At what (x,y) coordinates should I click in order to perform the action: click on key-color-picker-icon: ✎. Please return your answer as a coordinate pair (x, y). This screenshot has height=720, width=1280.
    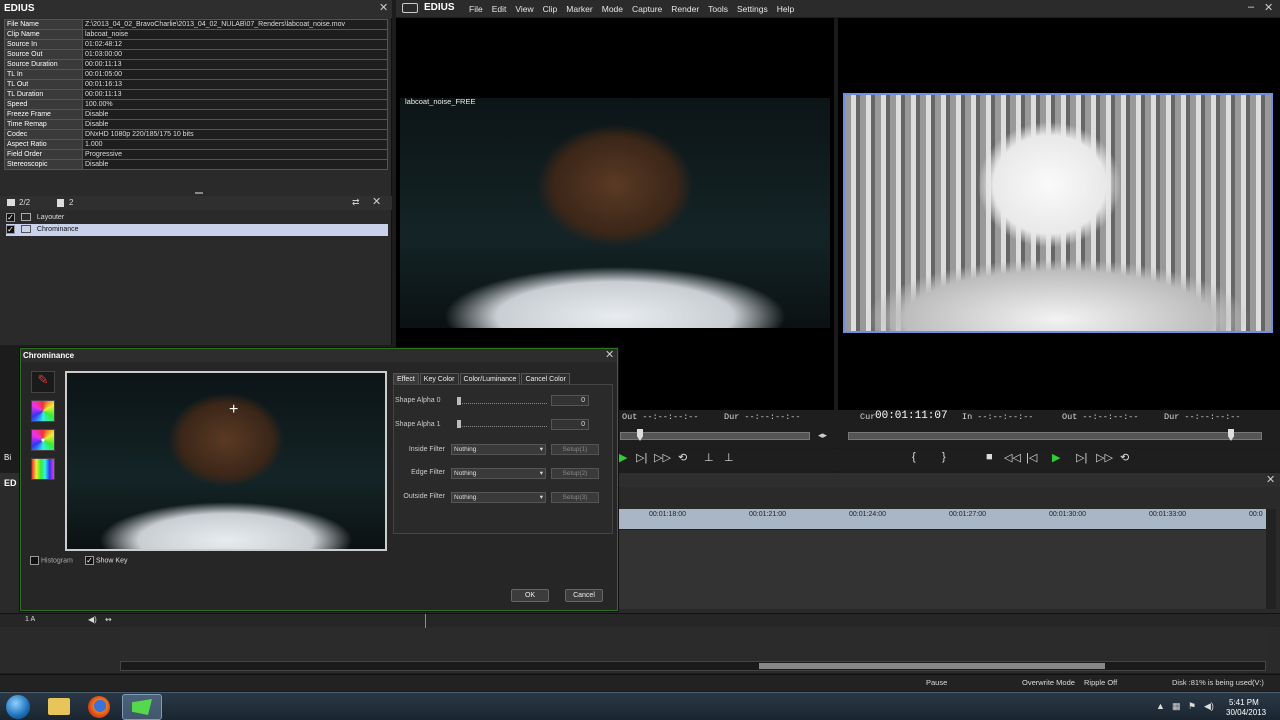
    Looking at the image, I should click on (43, 382).